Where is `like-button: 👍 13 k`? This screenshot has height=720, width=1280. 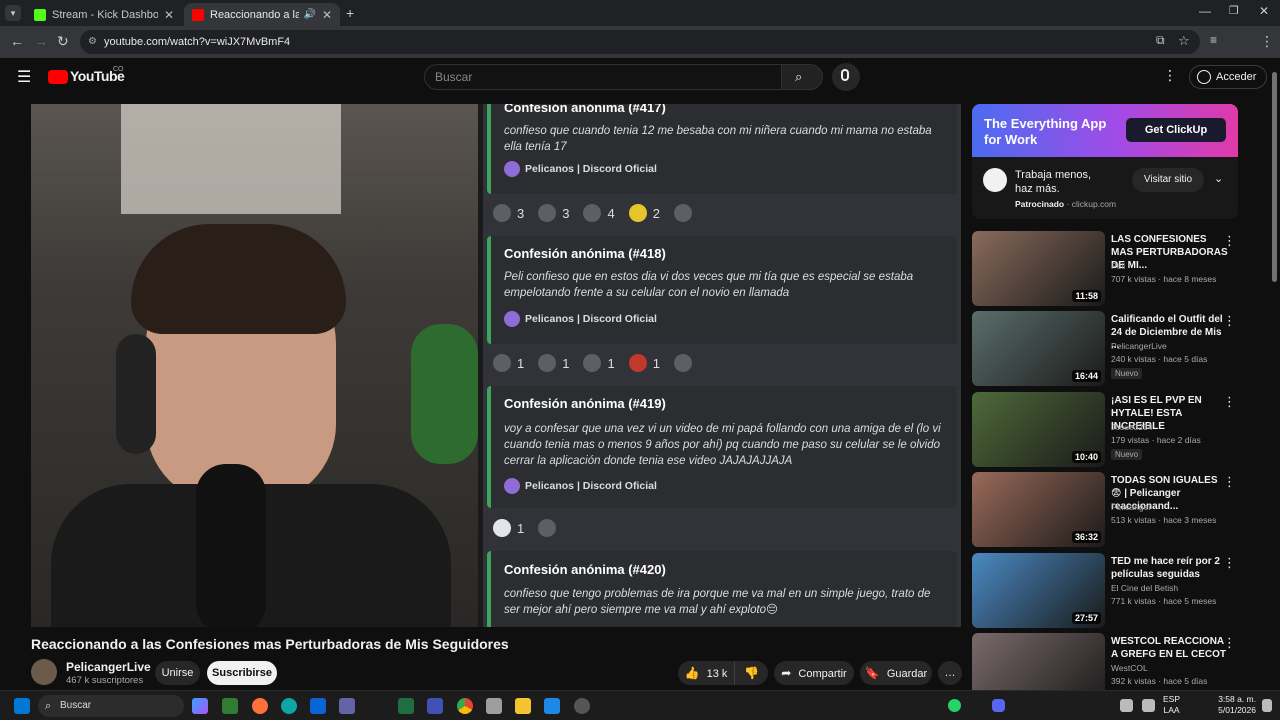 like-button: 👍 13 k is located at coordinates (706, 673).